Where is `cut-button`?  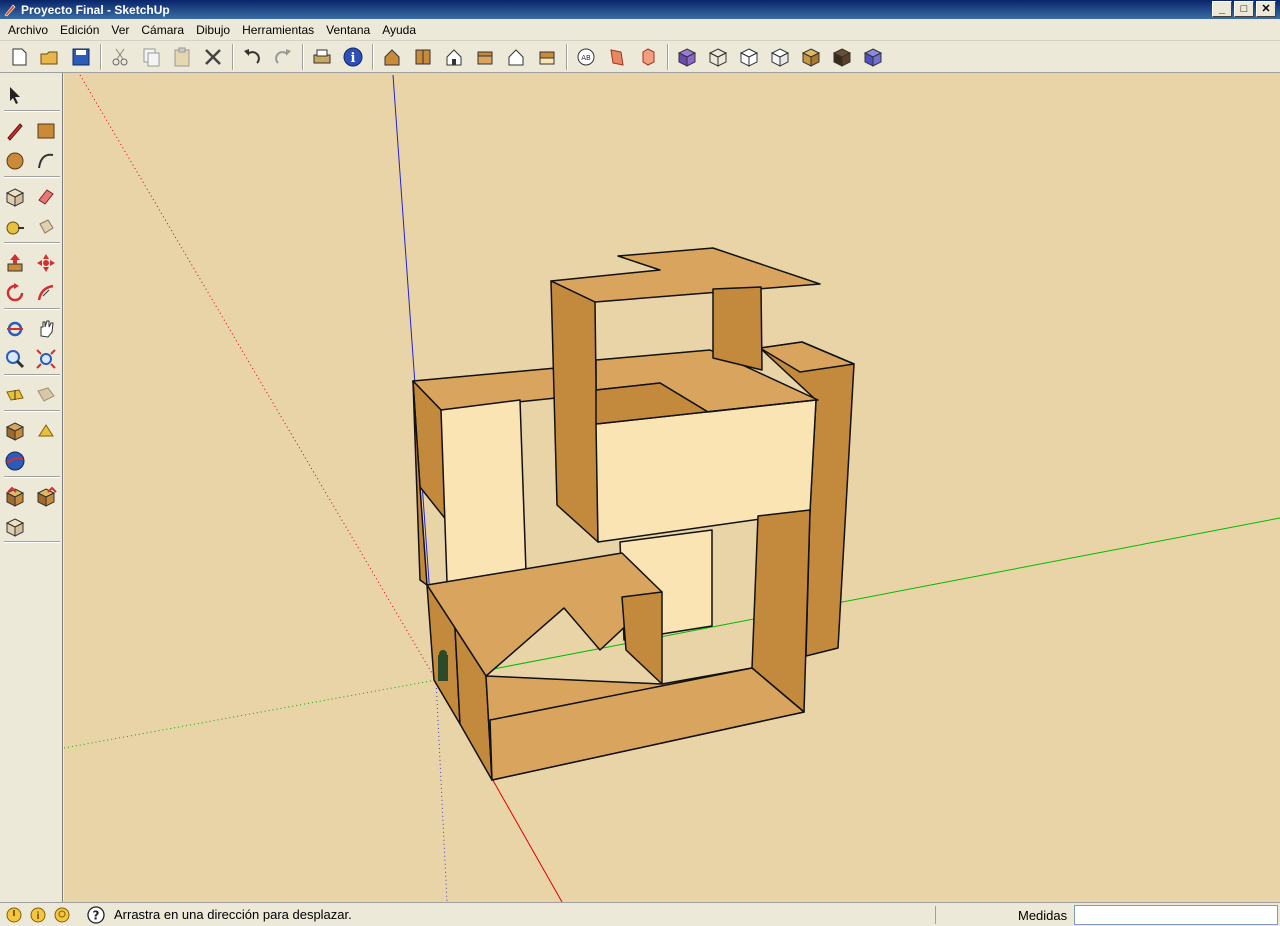 cut-button is located at coordinates (119, 56).